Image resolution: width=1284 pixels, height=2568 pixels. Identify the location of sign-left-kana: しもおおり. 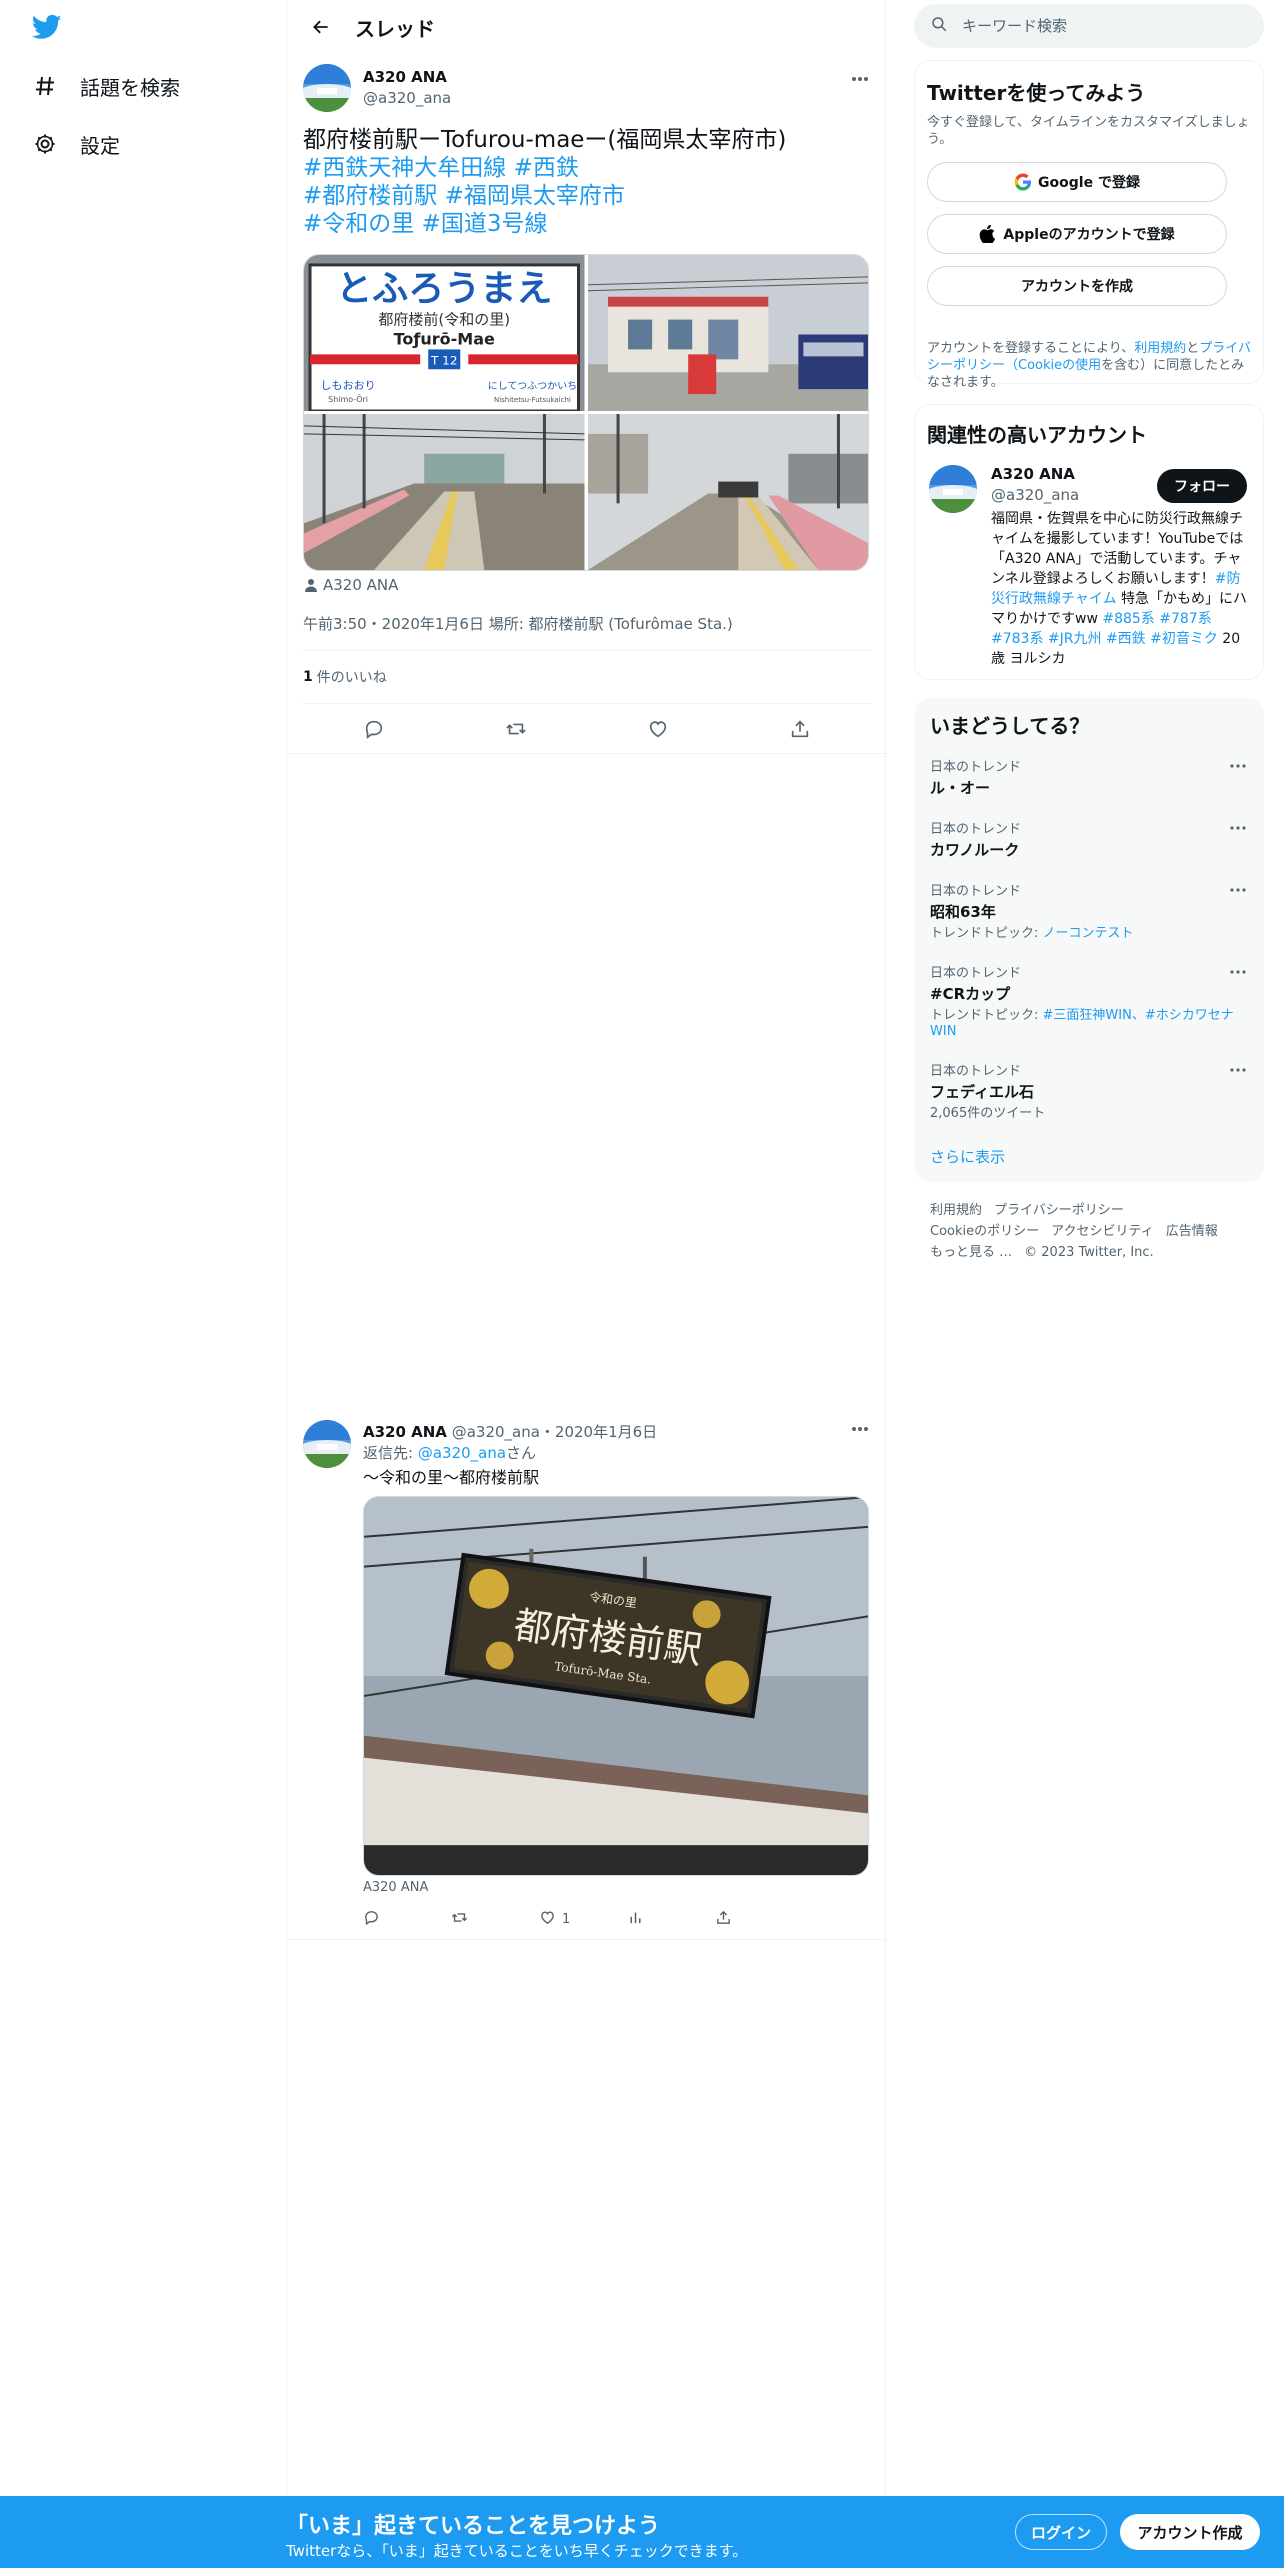
(348, 385).